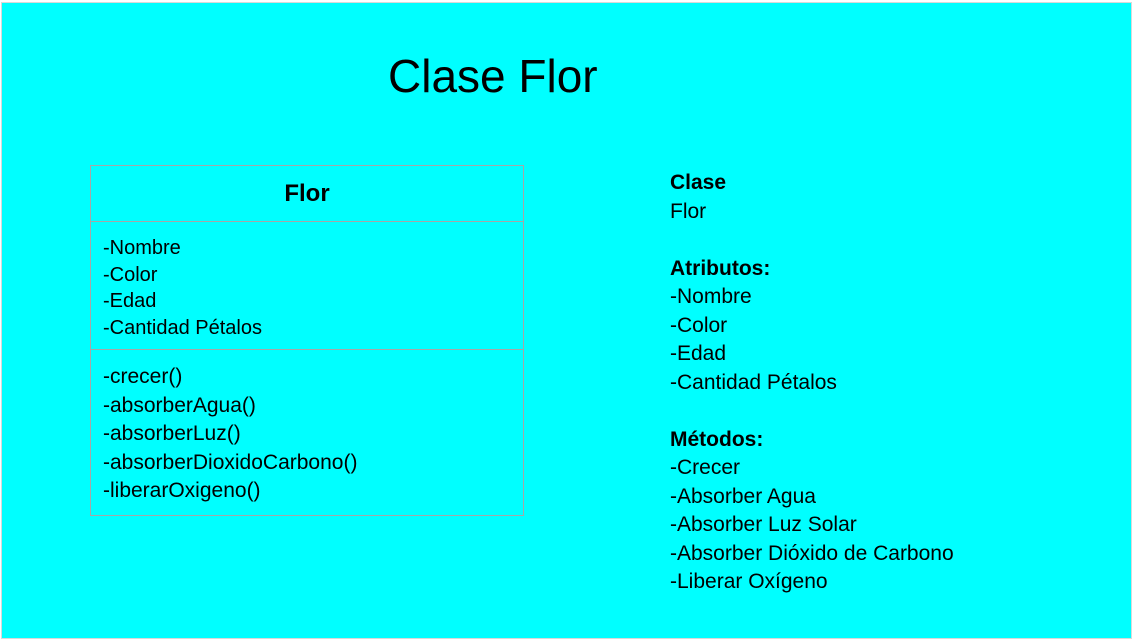  I want to click on uml-class-name: Flor, so click(307, 194).